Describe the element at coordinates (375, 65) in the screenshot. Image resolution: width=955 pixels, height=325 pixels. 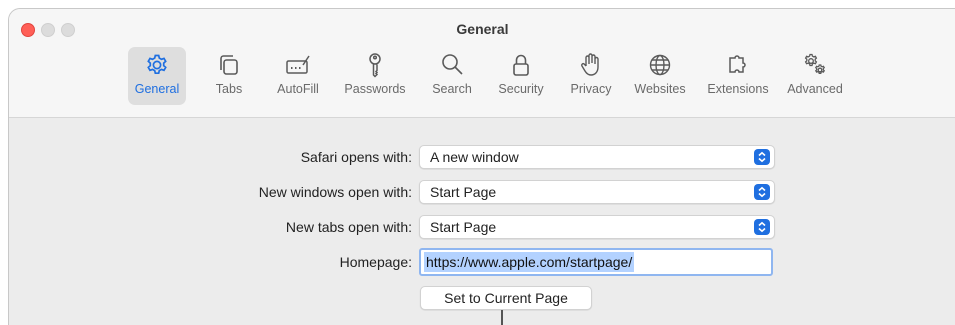
I see `key-icon` at that location.